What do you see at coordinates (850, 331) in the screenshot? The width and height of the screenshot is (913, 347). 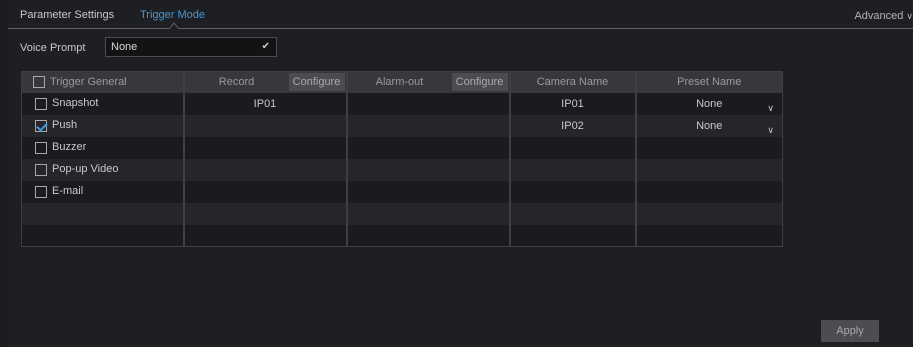 I see `apply-button: Apply` at bounding box center [850, 331].